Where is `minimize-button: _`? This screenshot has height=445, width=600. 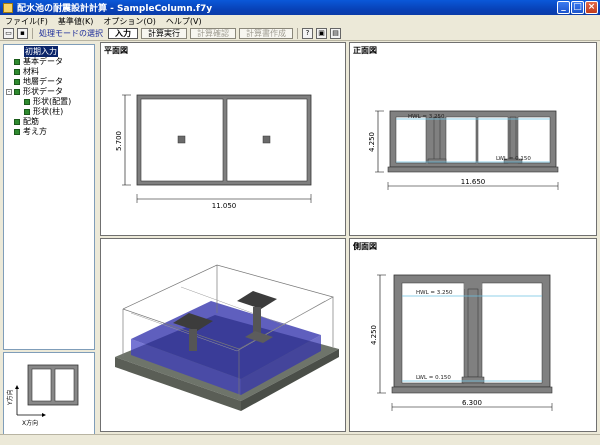 minimize-button: _ is located at coordinates (563, 7).